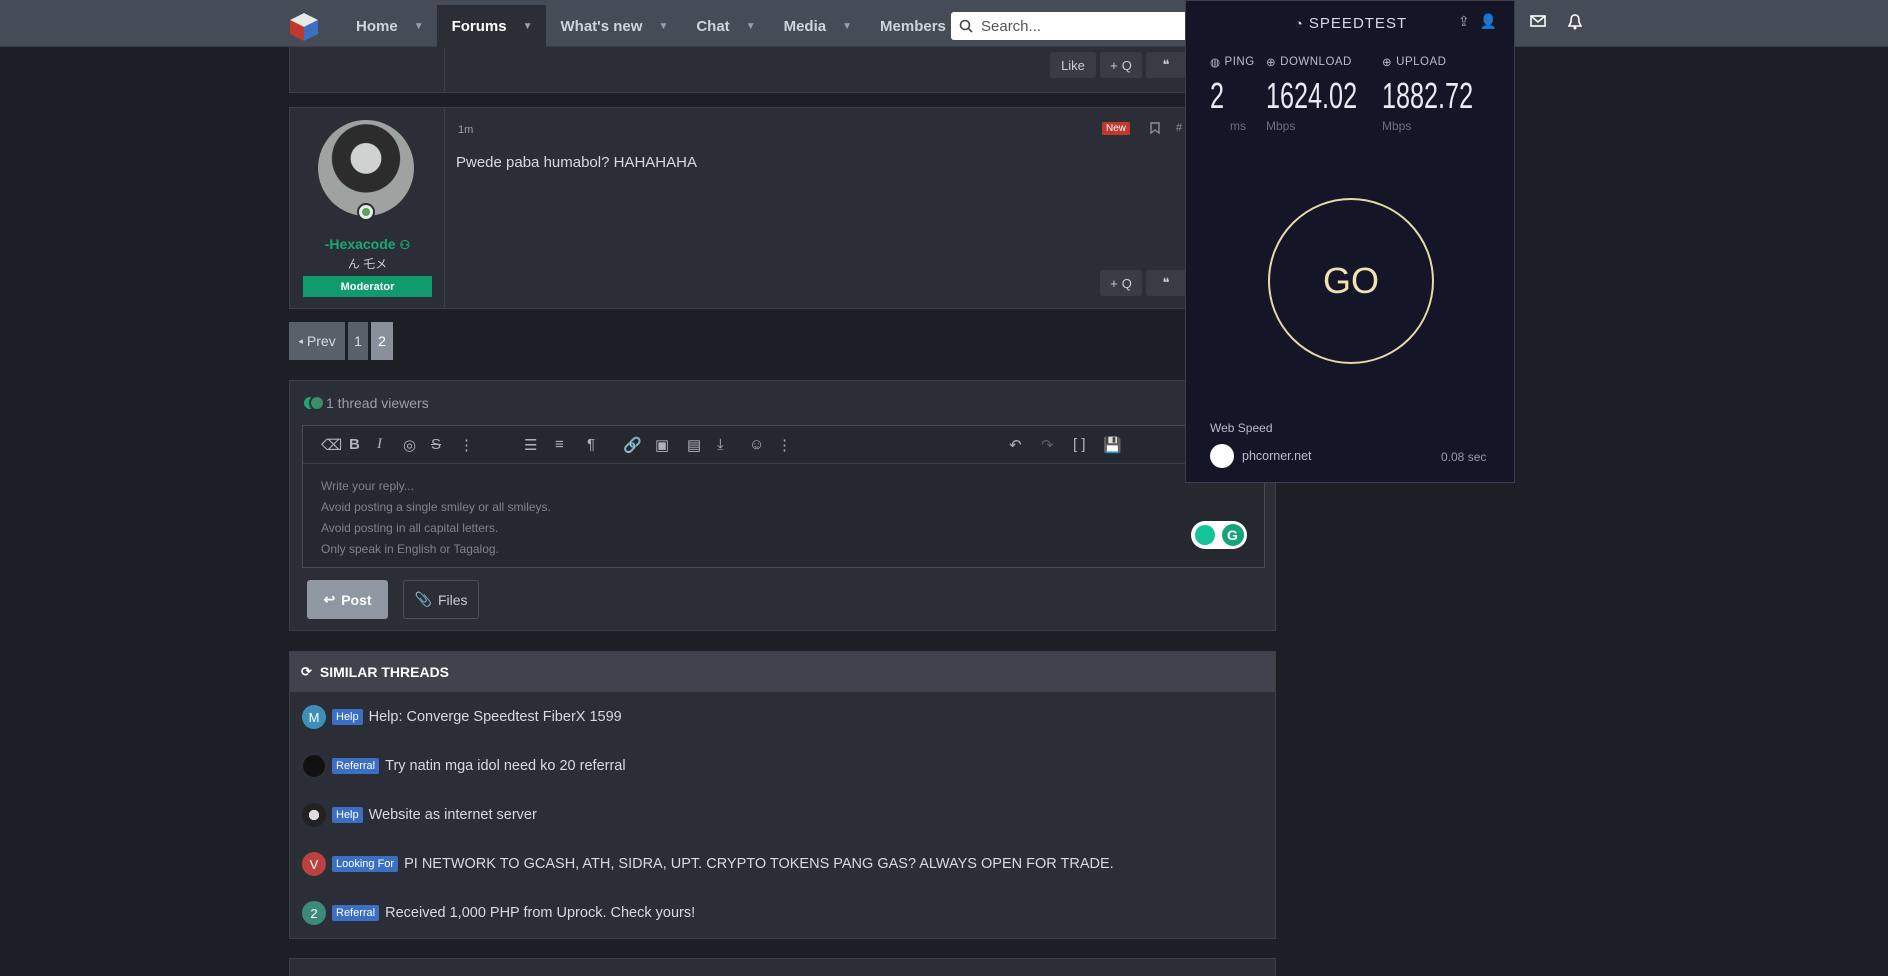  What do you see at coordinates (782, 967) in the screenshot?
I see `popular-tags-block` at bounding box center [782, 967].